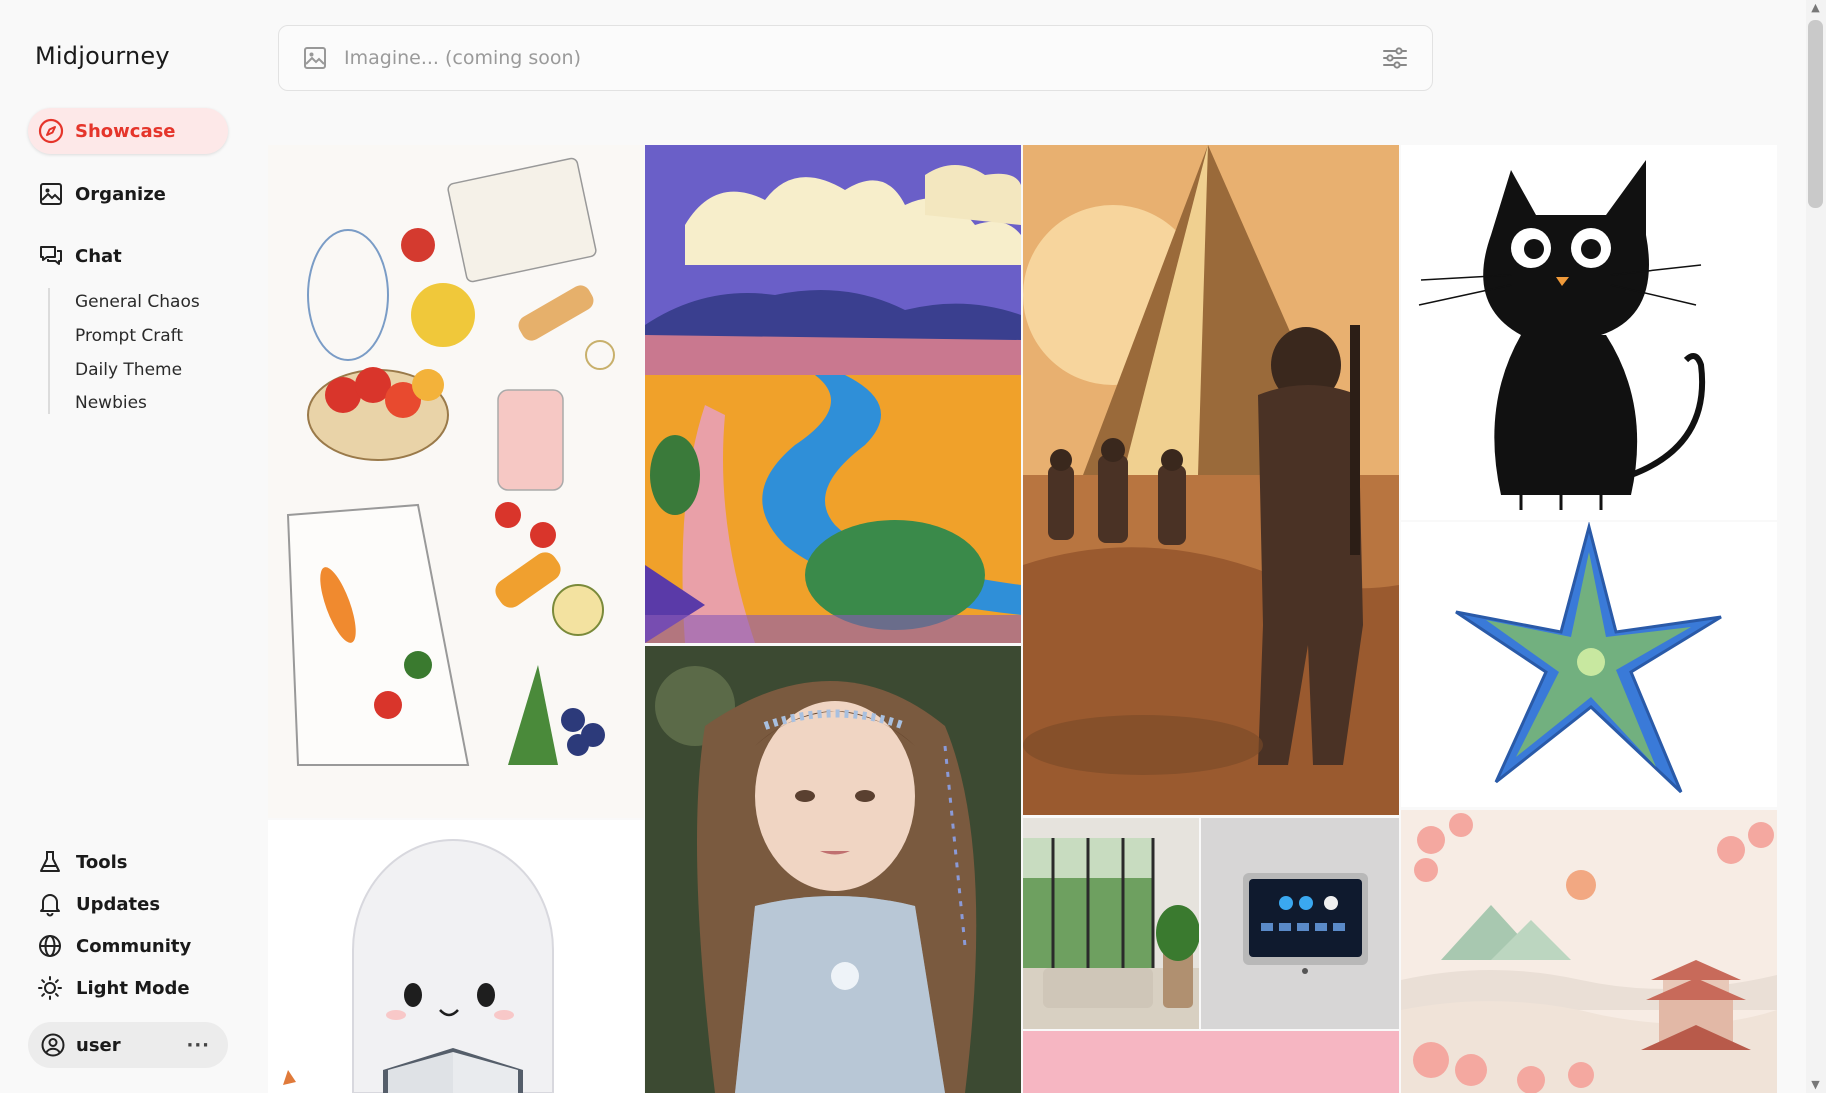  I want to click on fairy-girl-image, so click(833, 869).